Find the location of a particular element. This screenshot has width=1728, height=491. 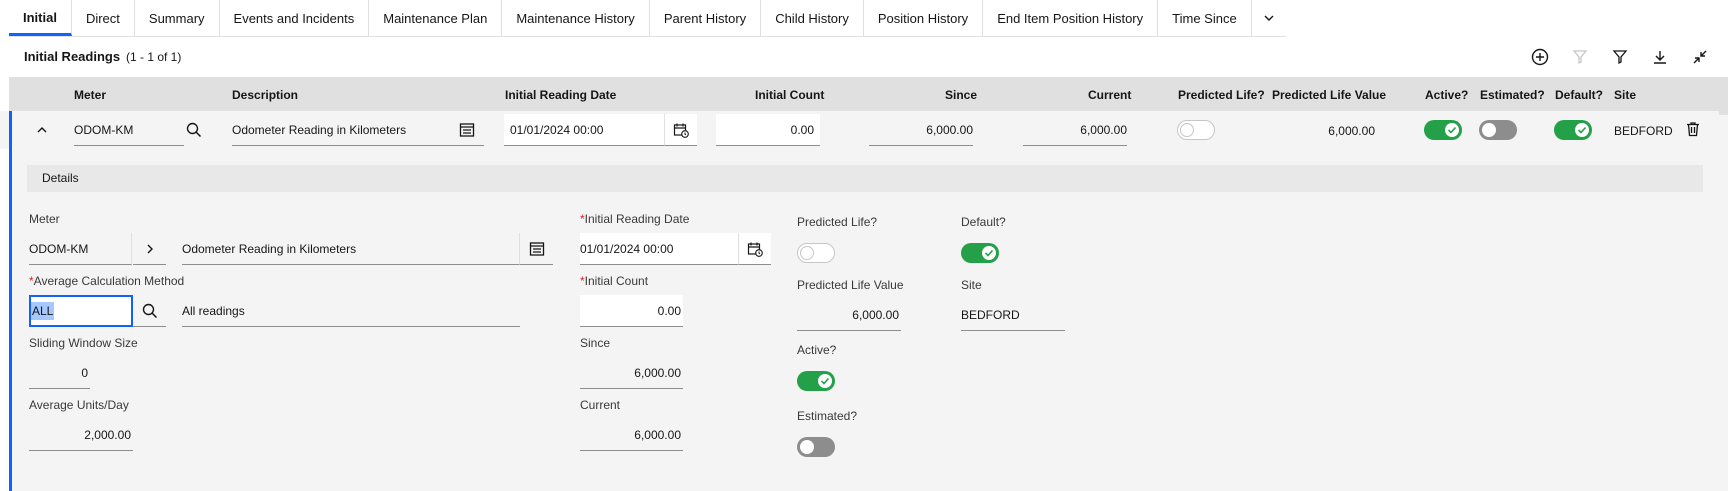

initial-reading-date-field: 01/01/2024 00:00 is located at coordinates (659, 249).